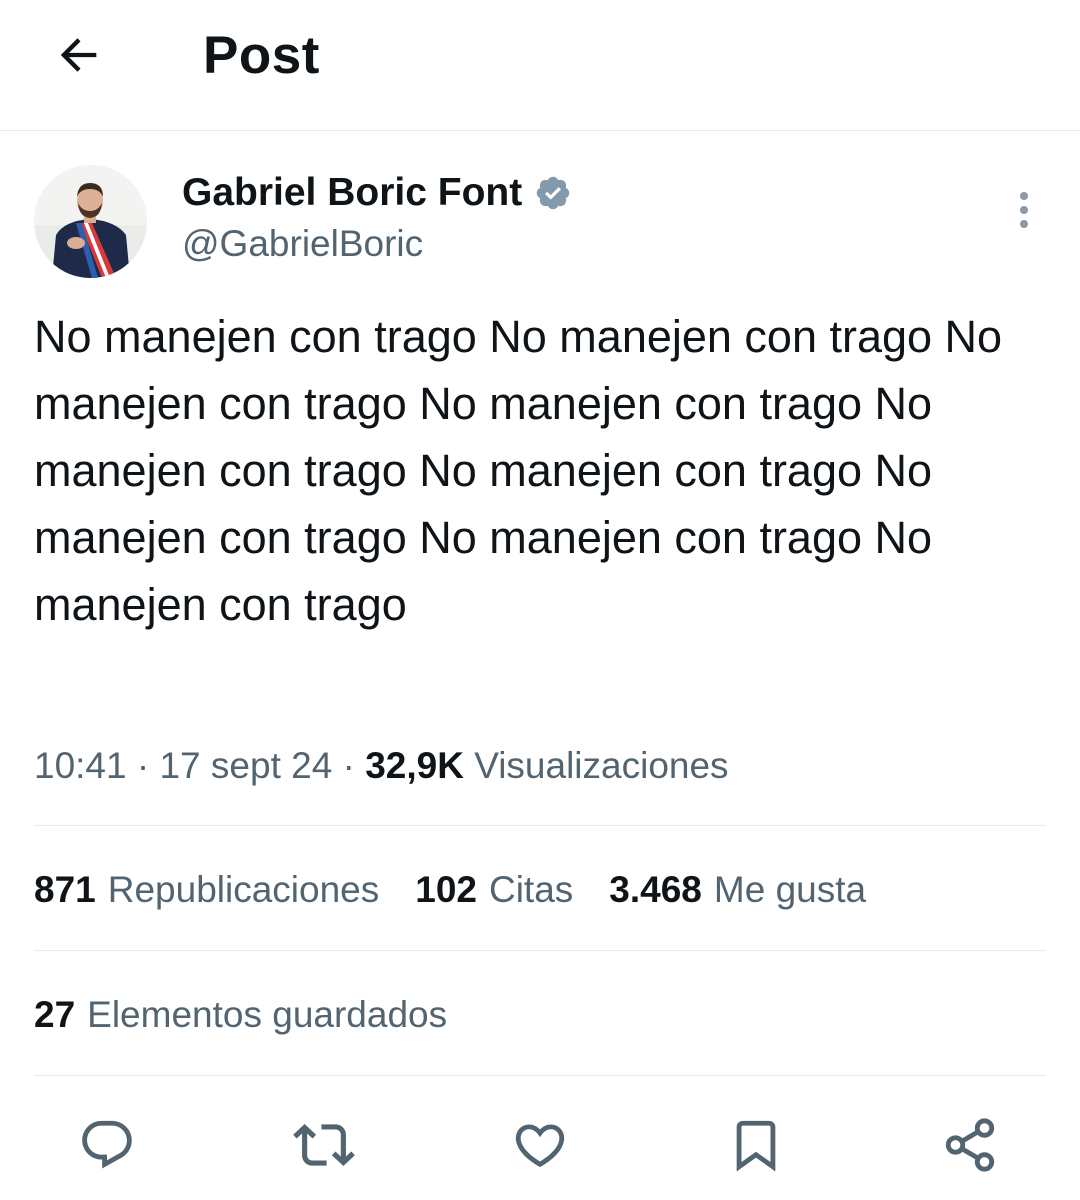  I want to click on post-time: 10:41, so click(80, 765).